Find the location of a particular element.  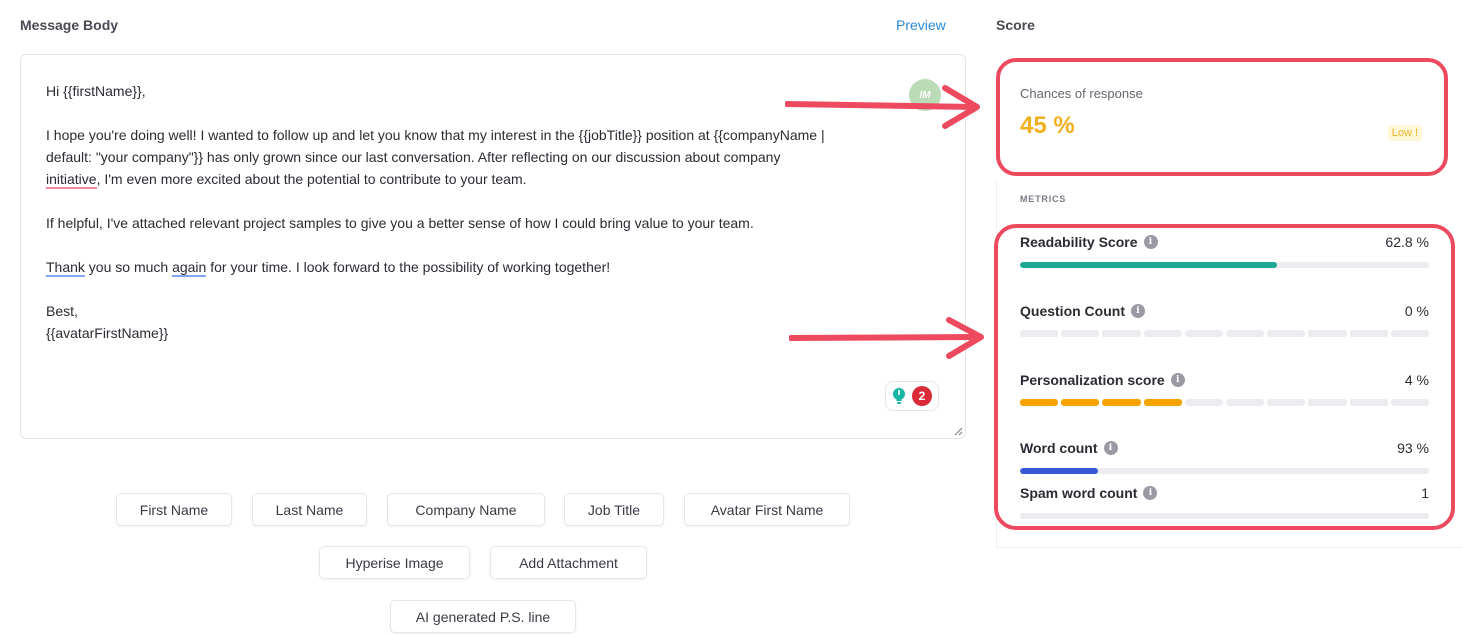

spelling-suggestion: initiative is located at coordinates (71, 180).